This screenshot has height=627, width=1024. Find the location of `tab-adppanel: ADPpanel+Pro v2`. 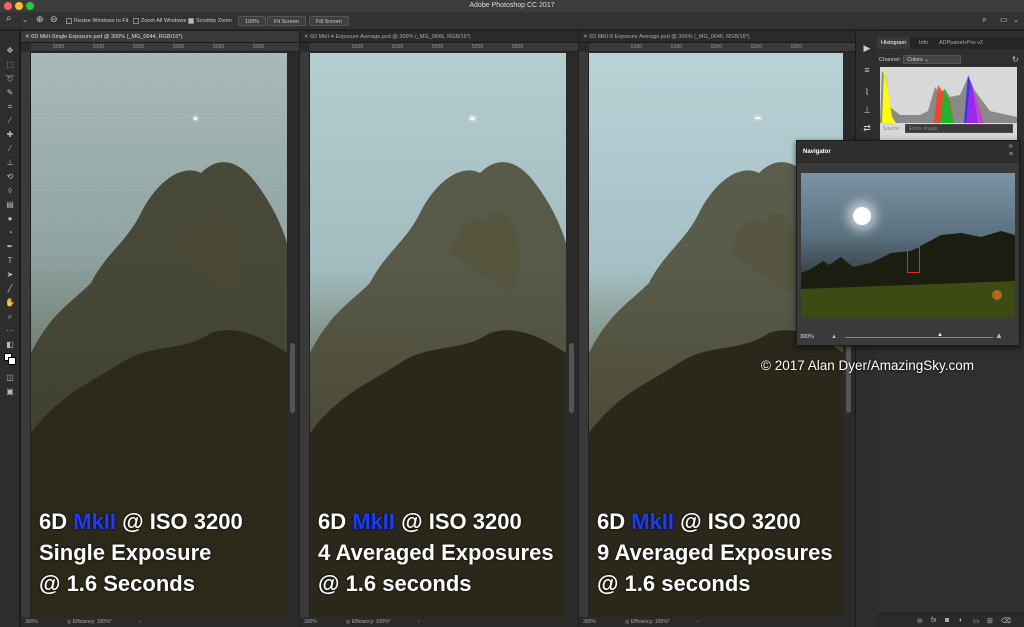

tab-adppanel: ADPpanel+Pro v2 is located at coordinates (961, 43).